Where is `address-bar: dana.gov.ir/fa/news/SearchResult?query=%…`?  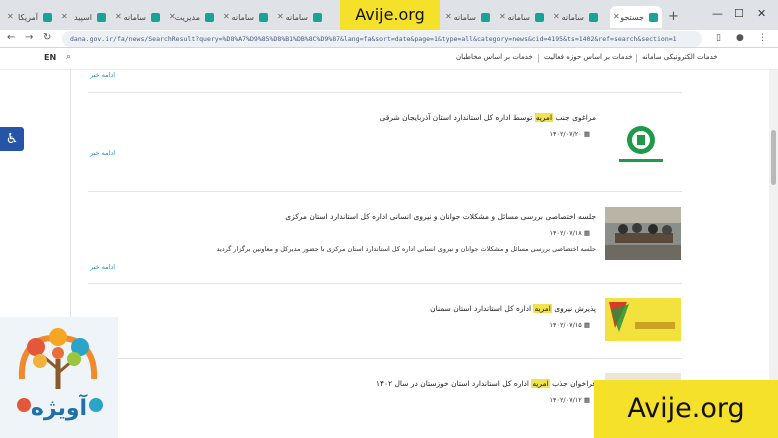
address-bar: dana.gov.ir/fa/news/SearchResult?query=%… is located at coordinates (382, 39).